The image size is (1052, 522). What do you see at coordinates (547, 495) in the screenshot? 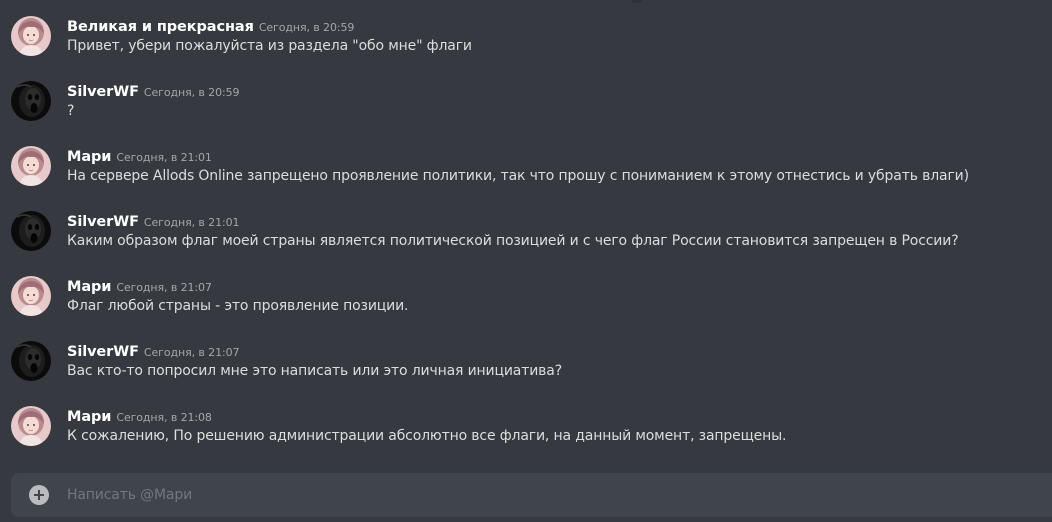
I see `message-input` at bounding box center [547, 495].